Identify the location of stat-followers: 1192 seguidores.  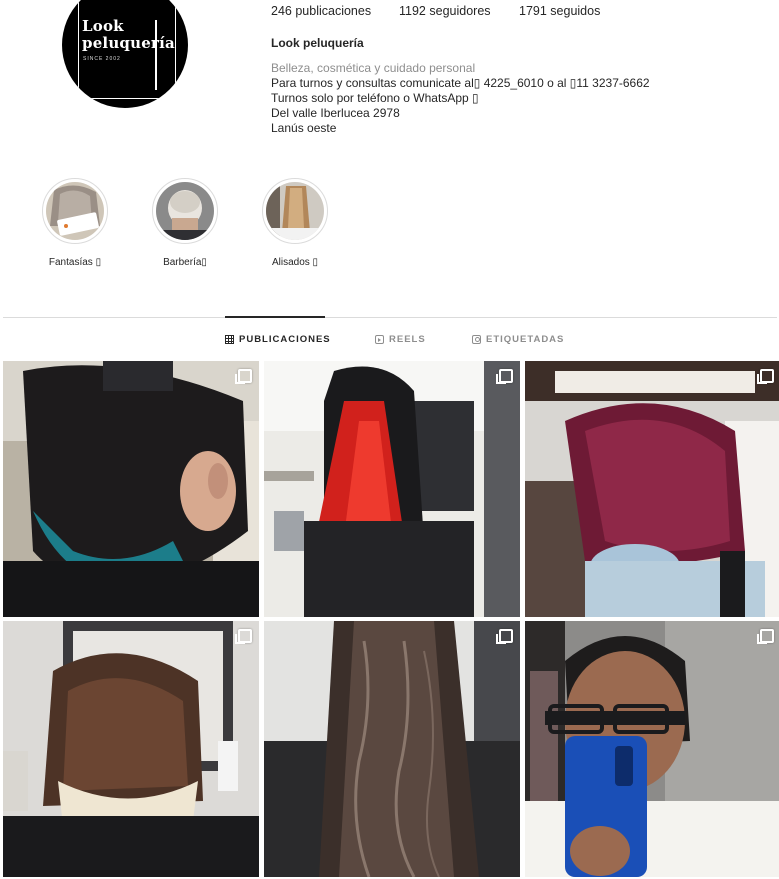
(445, 11).